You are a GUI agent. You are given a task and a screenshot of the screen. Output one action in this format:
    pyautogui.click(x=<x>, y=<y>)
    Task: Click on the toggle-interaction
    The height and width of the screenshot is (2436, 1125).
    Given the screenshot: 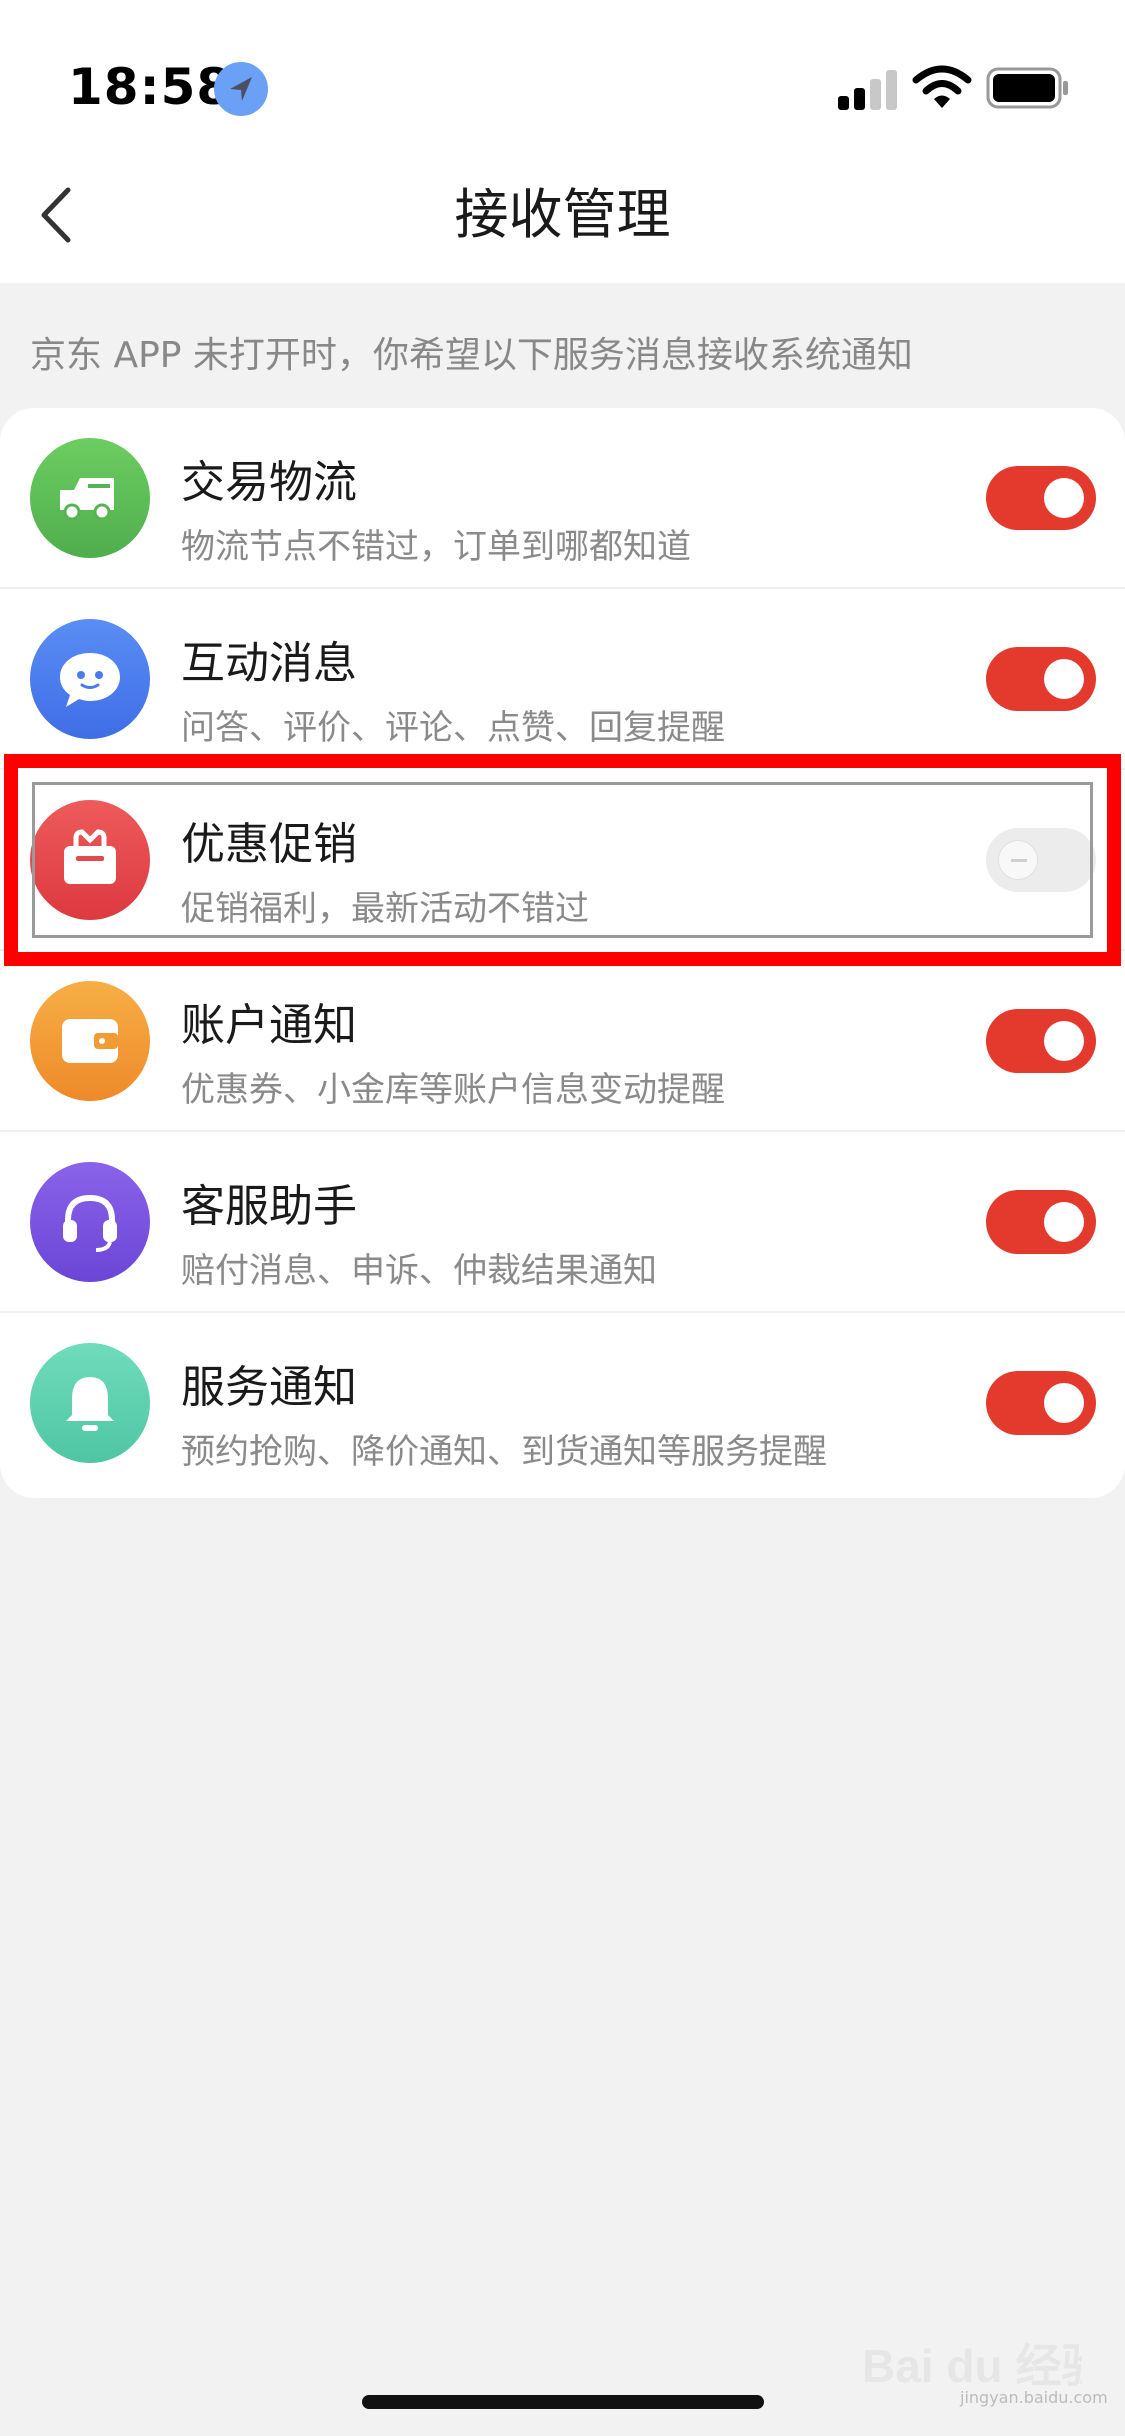 What is the action you would take?
    pyautogui.click(x=1041, y=679)
    